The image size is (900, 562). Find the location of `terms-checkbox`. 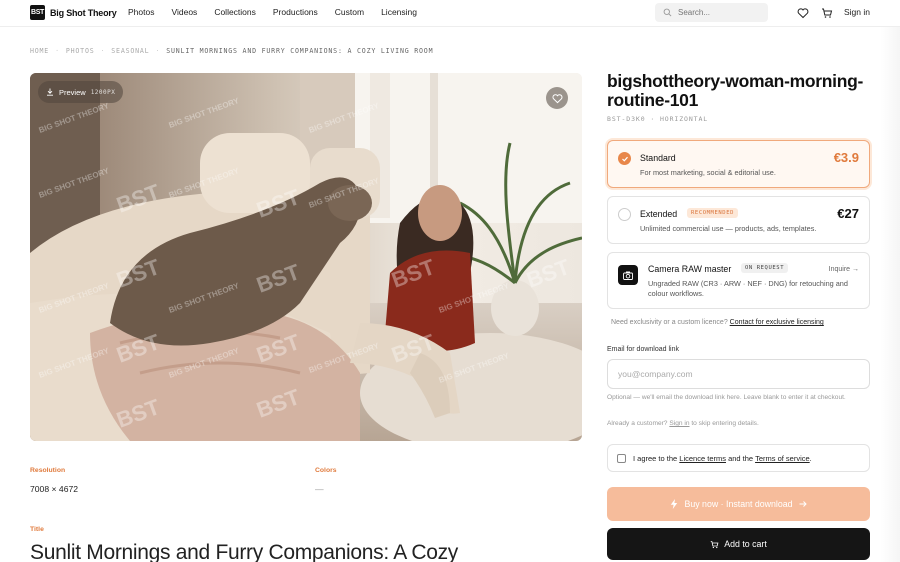

terms-checkbox is located at coordinates (621, 458).